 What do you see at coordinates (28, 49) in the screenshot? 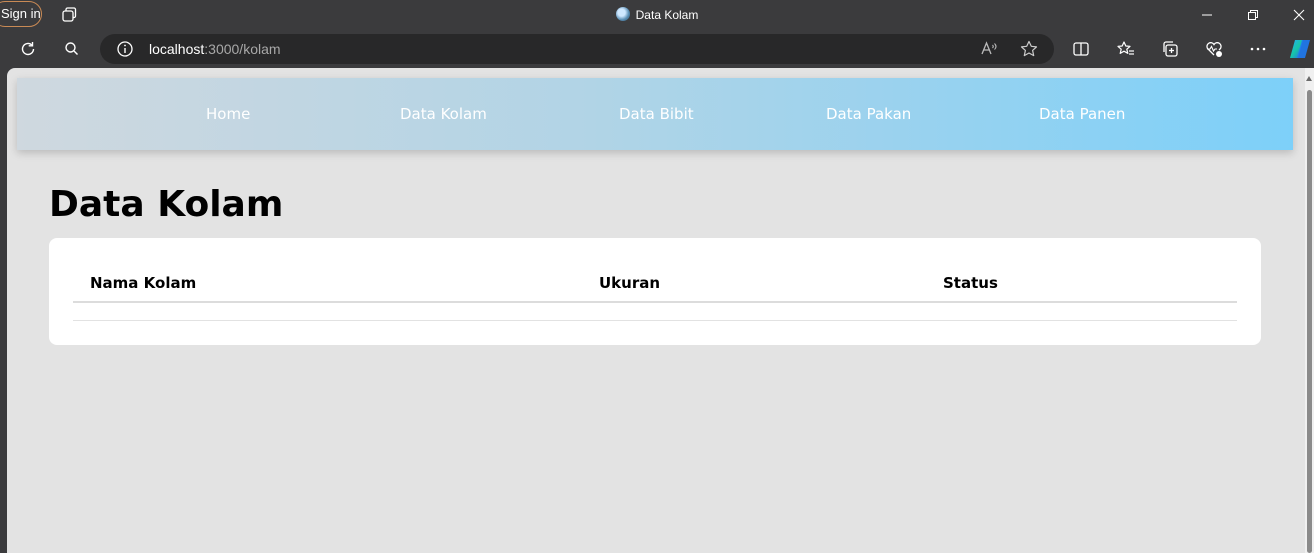
I see `refresh-icon` at bounding box center [28, 49].